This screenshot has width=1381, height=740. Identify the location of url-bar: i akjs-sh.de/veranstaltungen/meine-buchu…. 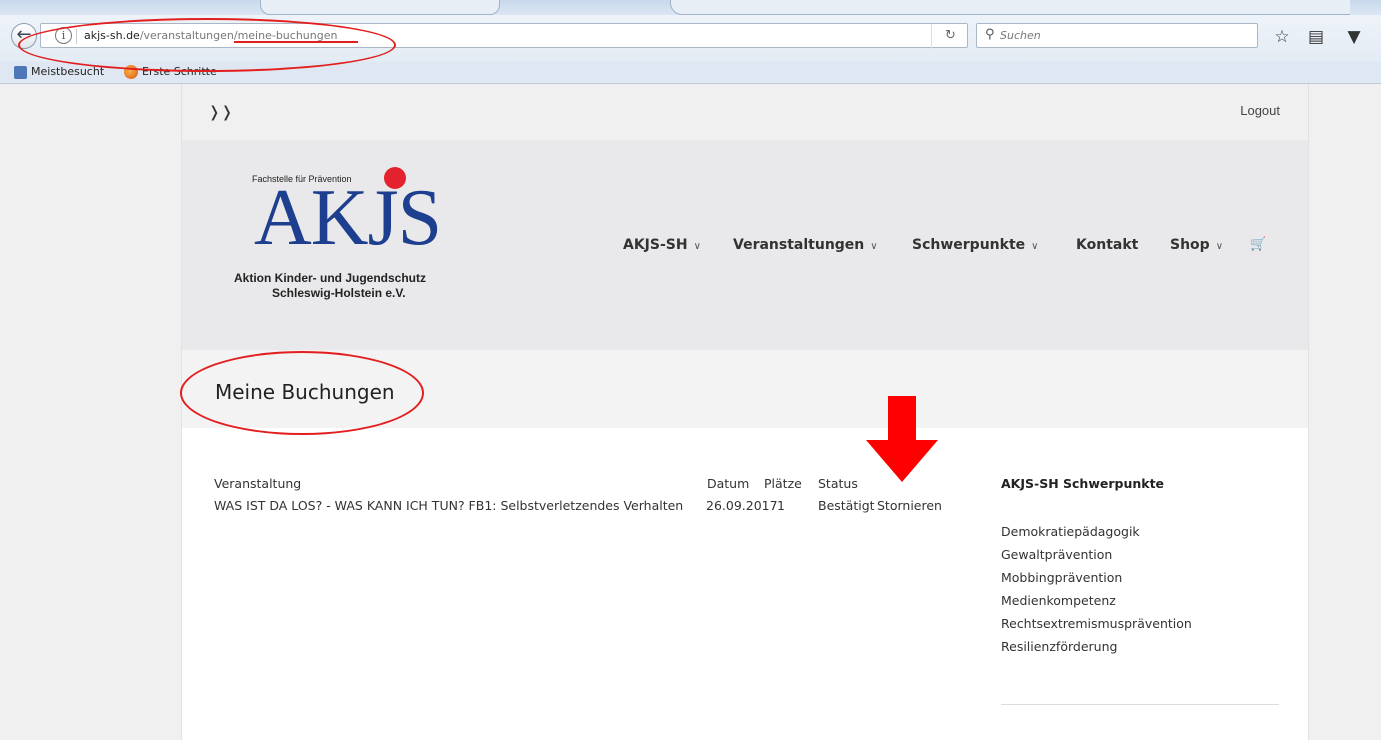
(504, 36).